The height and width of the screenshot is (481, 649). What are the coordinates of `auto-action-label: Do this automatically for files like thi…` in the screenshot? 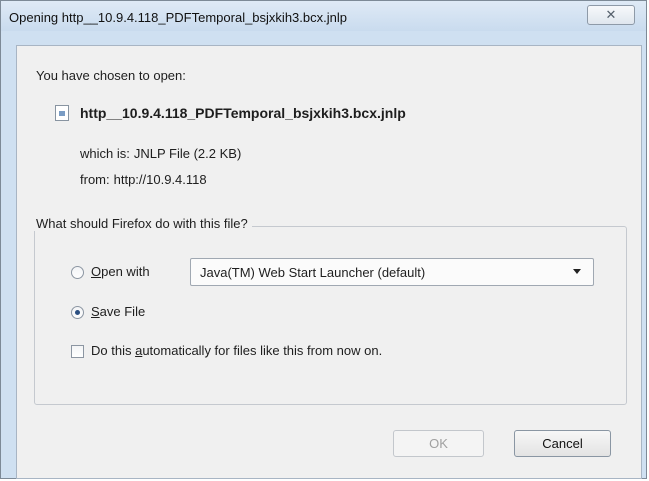 It's located at (236, 350).